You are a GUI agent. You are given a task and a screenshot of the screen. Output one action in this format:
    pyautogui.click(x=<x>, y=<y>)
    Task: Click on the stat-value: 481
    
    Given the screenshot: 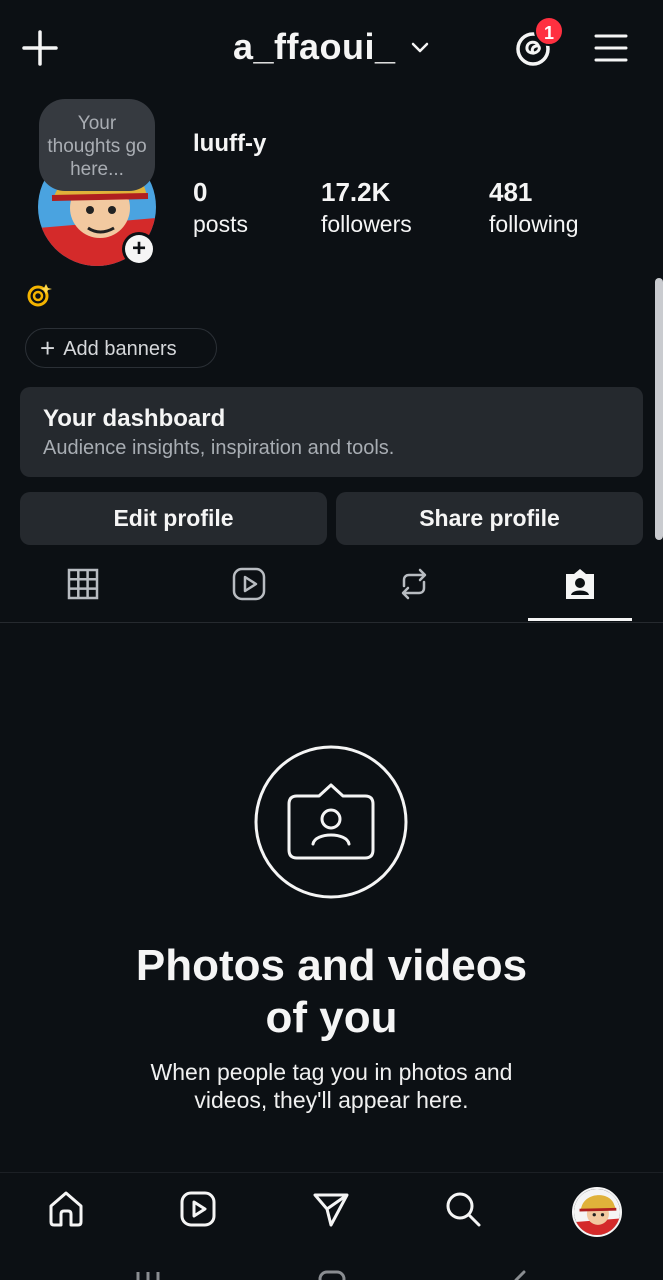 What is the action you would take?
    pyautogui.click(x=511, y=192)
    